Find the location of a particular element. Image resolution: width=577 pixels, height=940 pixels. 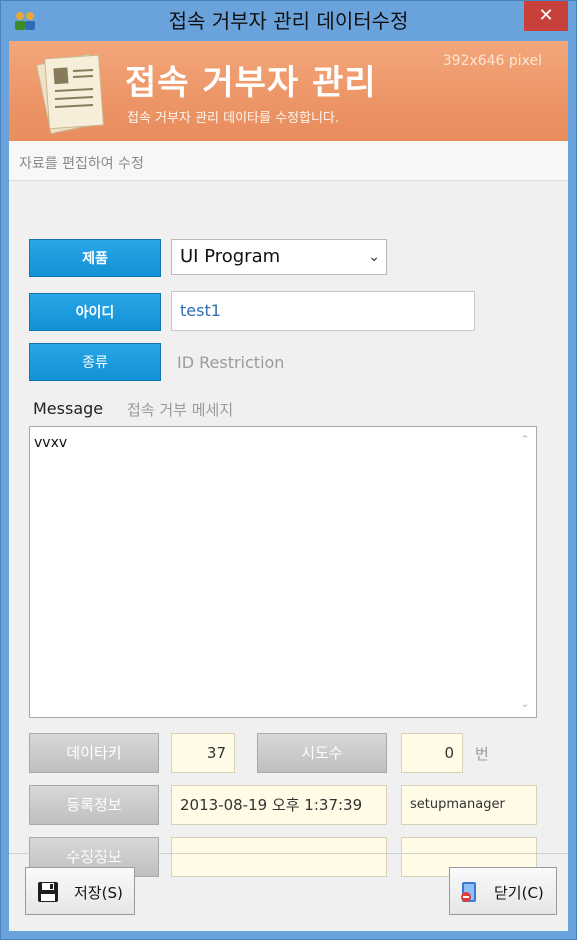

mod-date-field is located at coordinates (279, 857).